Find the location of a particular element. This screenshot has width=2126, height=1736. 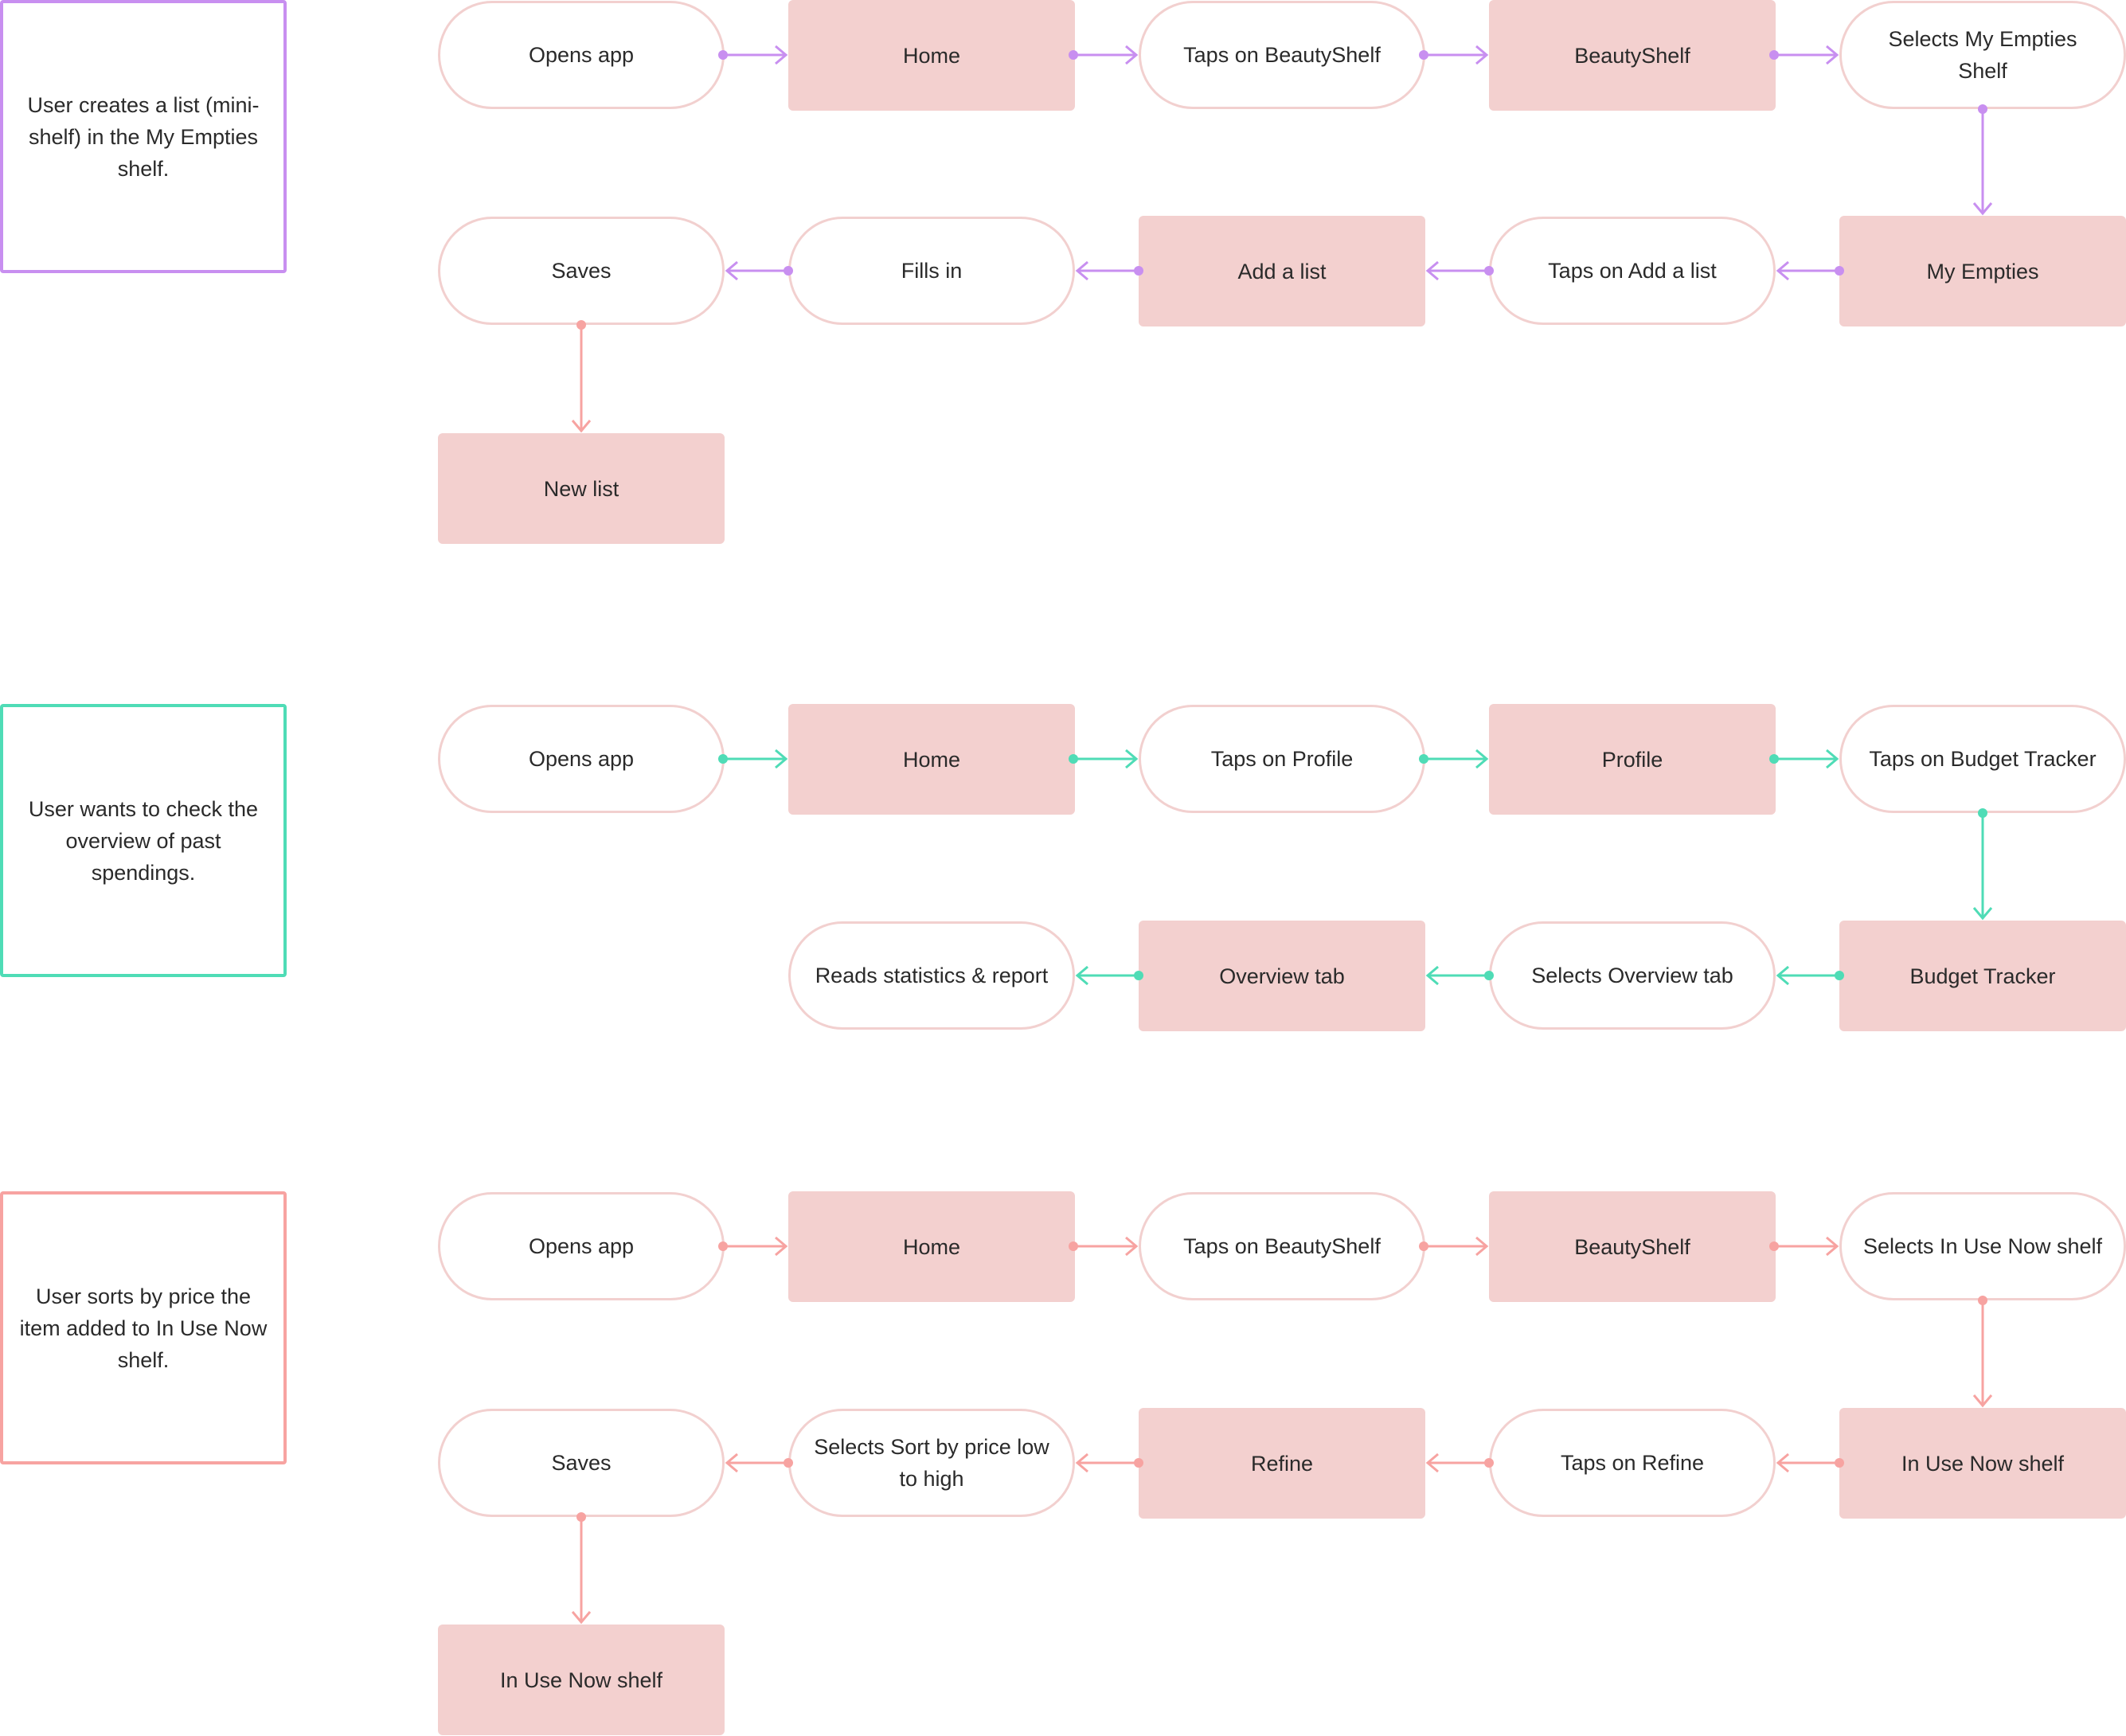

flow3-connector-dots is located at coordinates (1281, 1382).